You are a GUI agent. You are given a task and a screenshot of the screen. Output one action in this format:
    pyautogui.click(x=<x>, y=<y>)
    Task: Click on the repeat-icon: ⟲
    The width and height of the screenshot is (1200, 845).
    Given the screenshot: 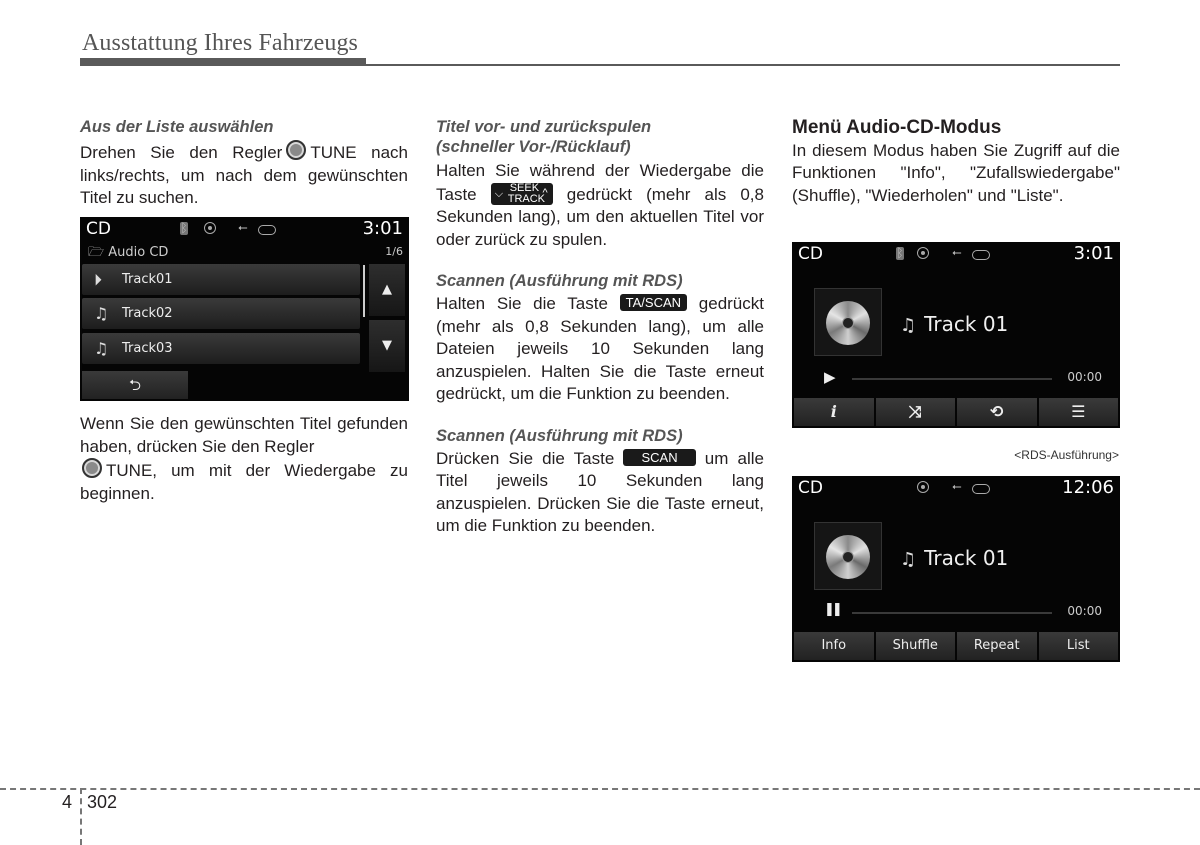 What is the action you would take?
    pyautogui.click(x=997, y=411)
    